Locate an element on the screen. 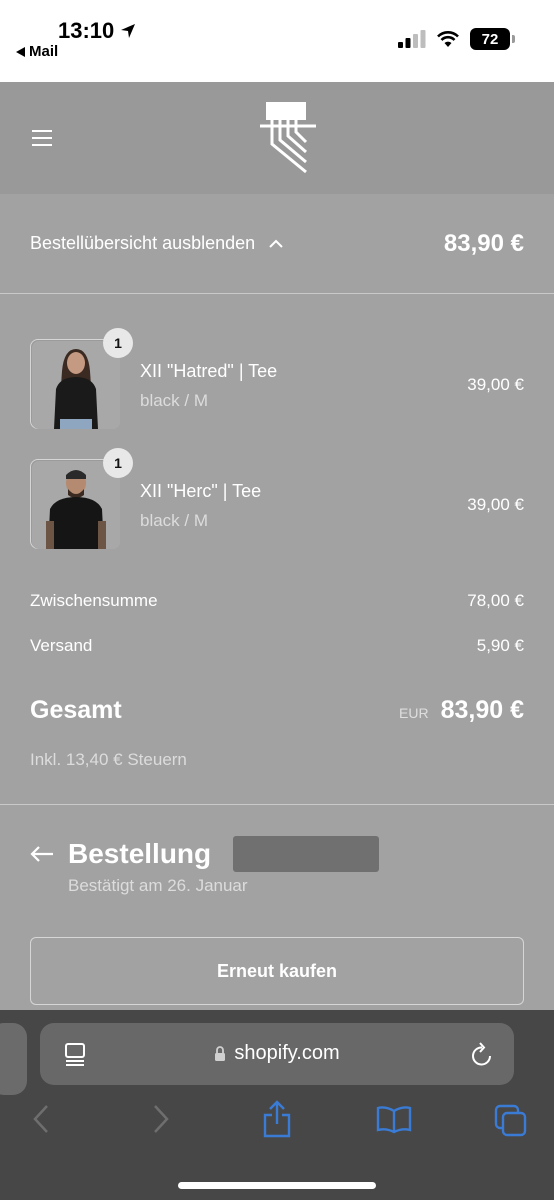 The image size is (554, 1200). previous-tab-peek is located at coordinates (13, 1059).